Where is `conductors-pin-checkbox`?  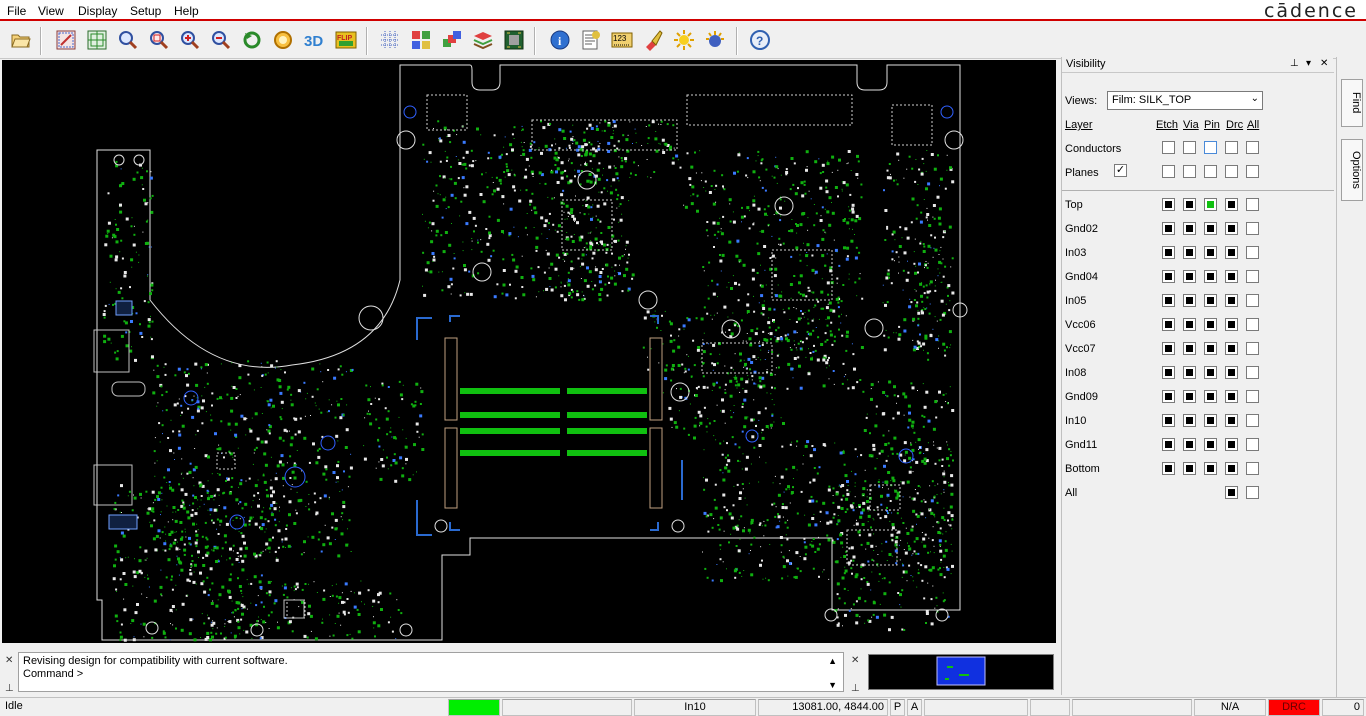 conductors-pin-checkbox is located at coordinates (1210, 147).